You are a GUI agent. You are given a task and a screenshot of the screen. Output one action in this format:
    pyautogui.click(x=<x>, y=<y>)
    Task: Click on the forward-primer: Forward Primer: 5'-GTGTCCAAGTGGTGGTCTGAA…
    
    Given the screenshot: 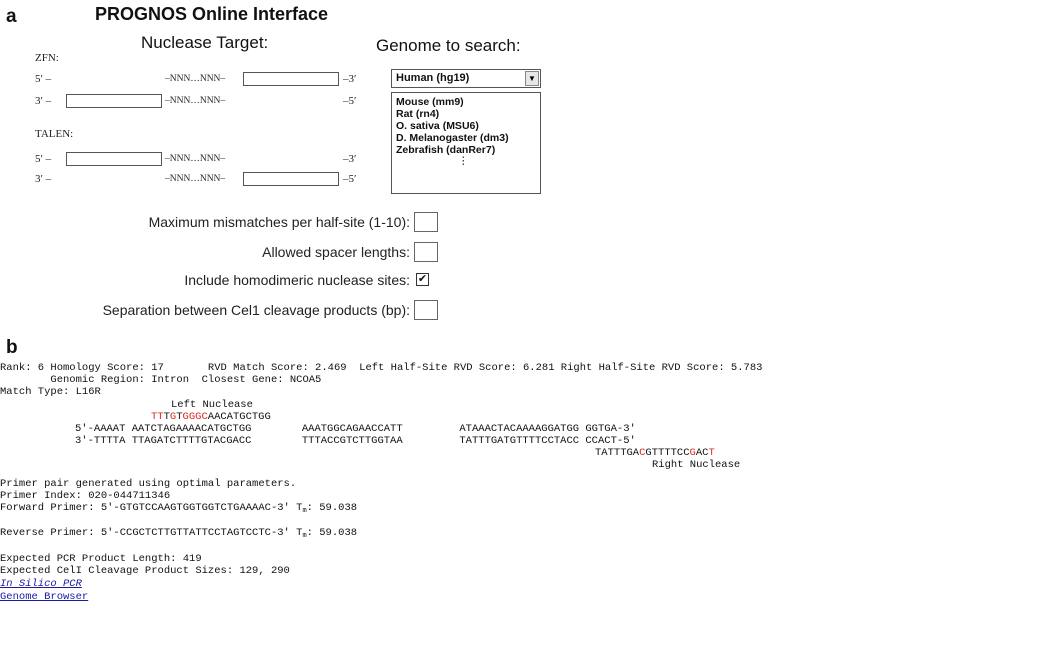 What is the action you would take?
    pyautogui.click(x=179, y=508)
    